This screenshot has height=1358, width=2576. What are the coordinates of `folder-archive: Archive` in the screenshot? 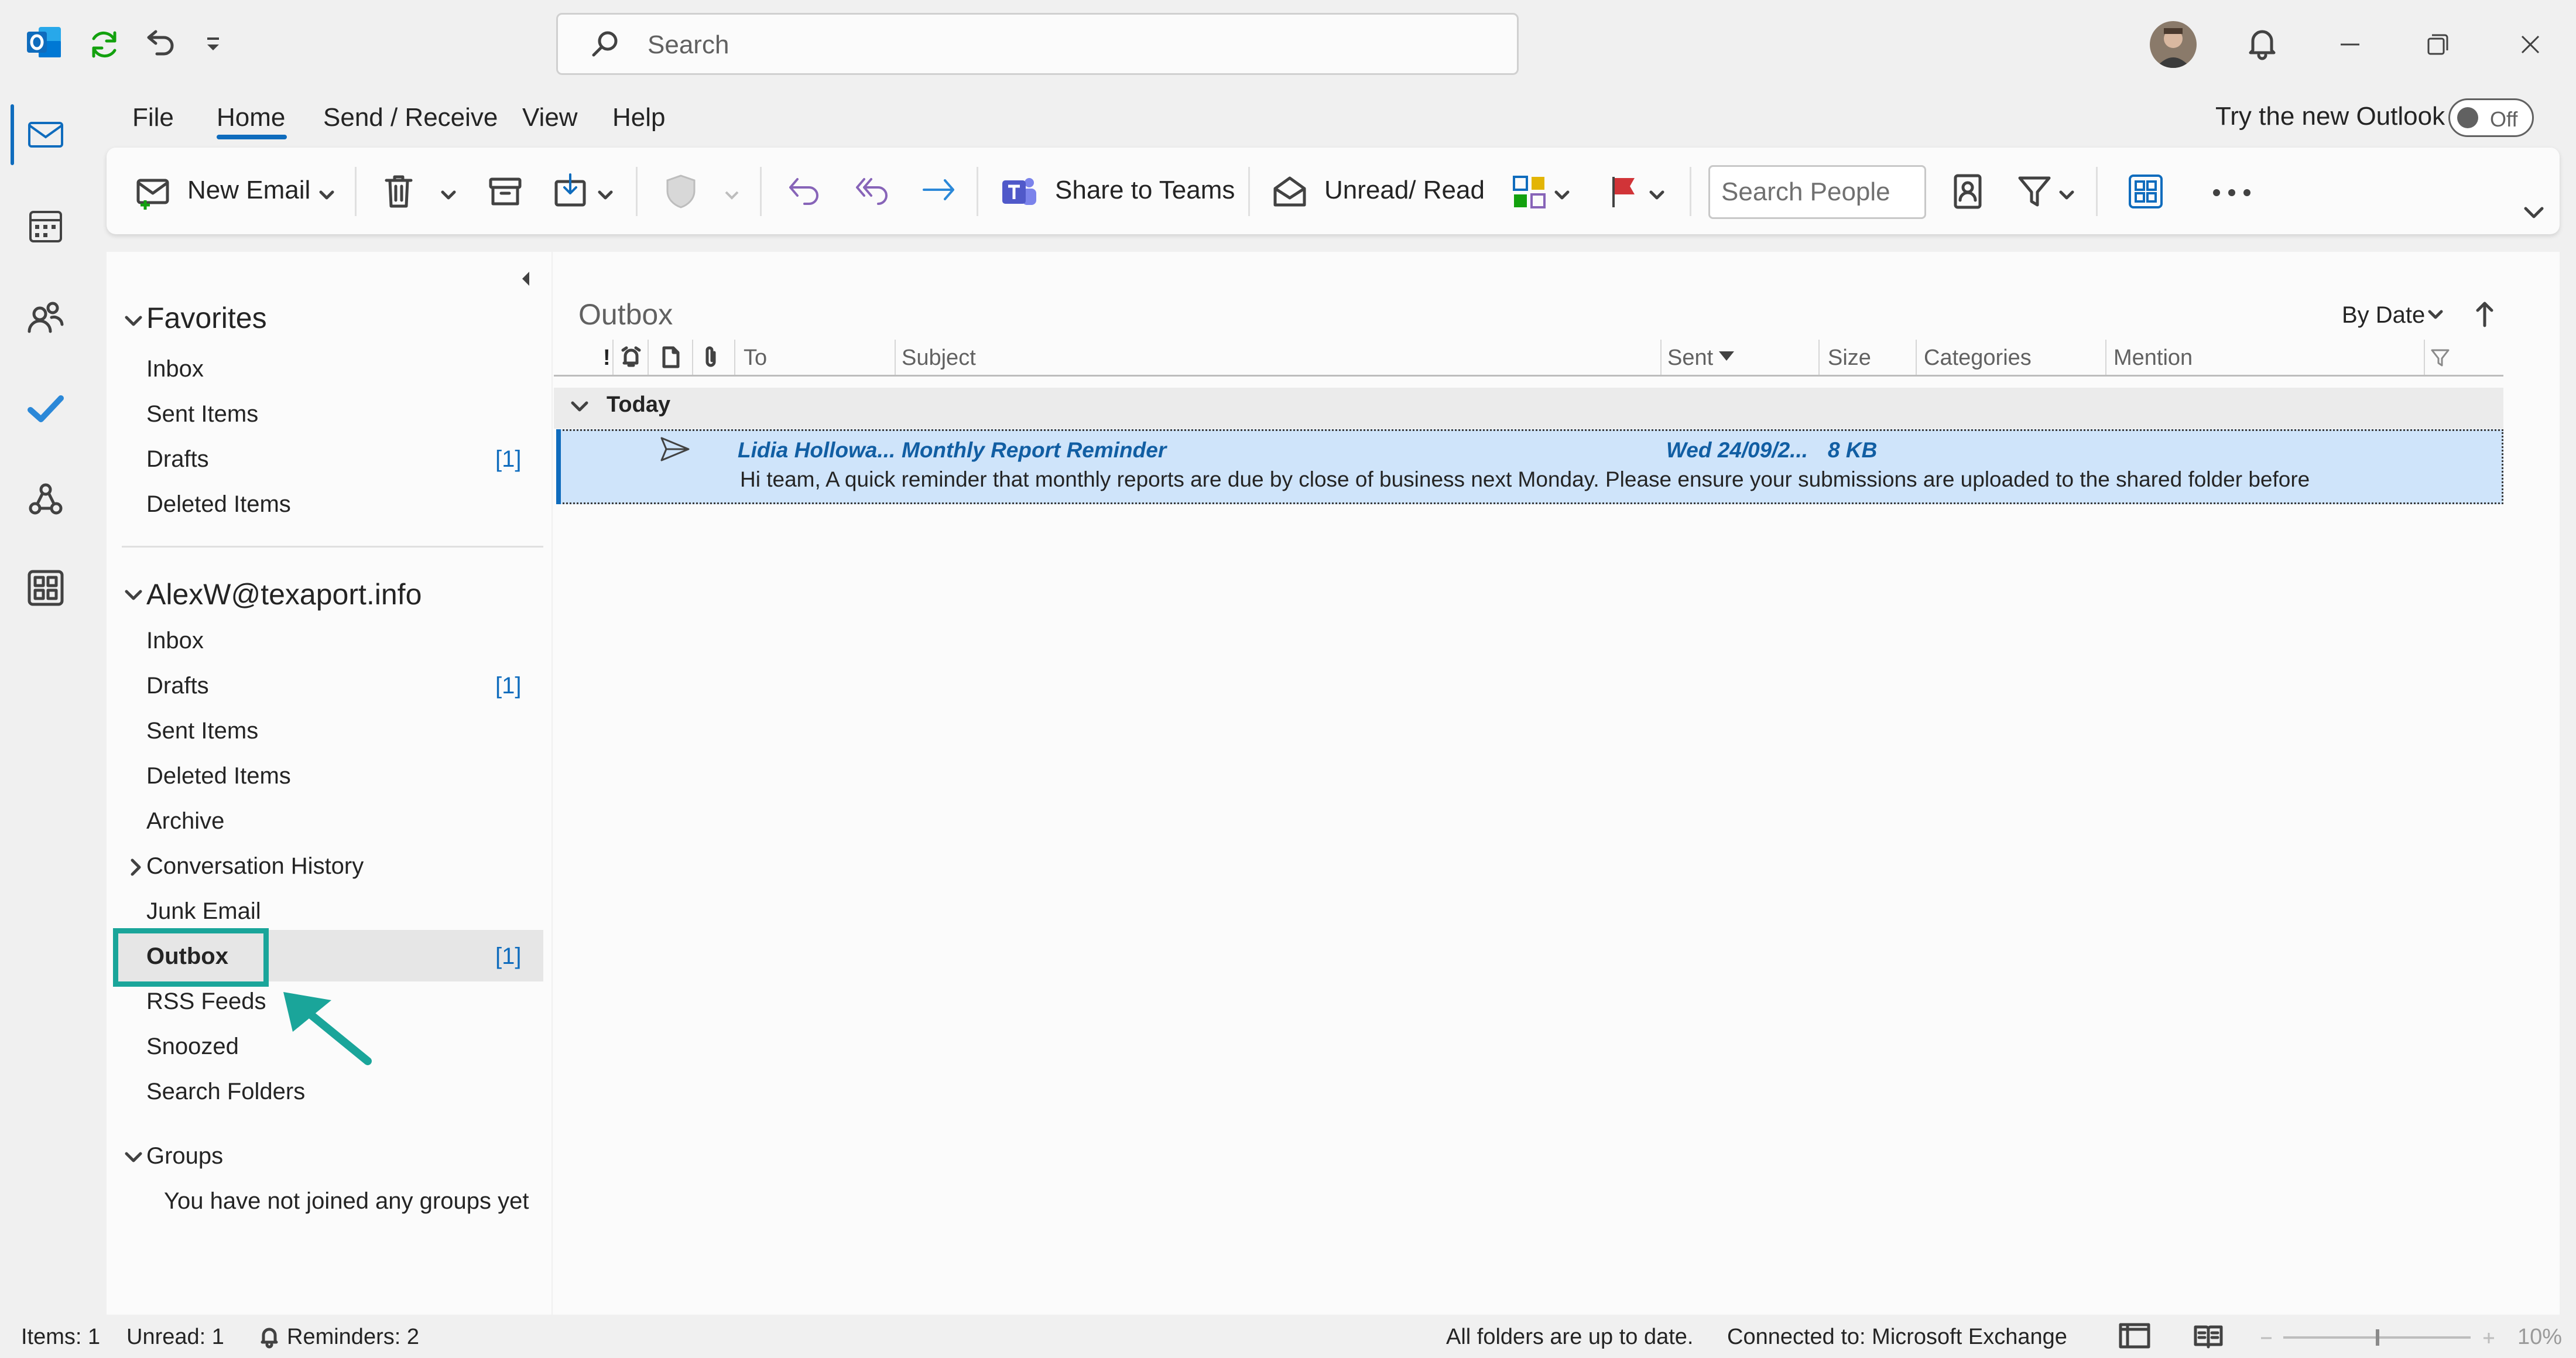 It's located at (185, 821).